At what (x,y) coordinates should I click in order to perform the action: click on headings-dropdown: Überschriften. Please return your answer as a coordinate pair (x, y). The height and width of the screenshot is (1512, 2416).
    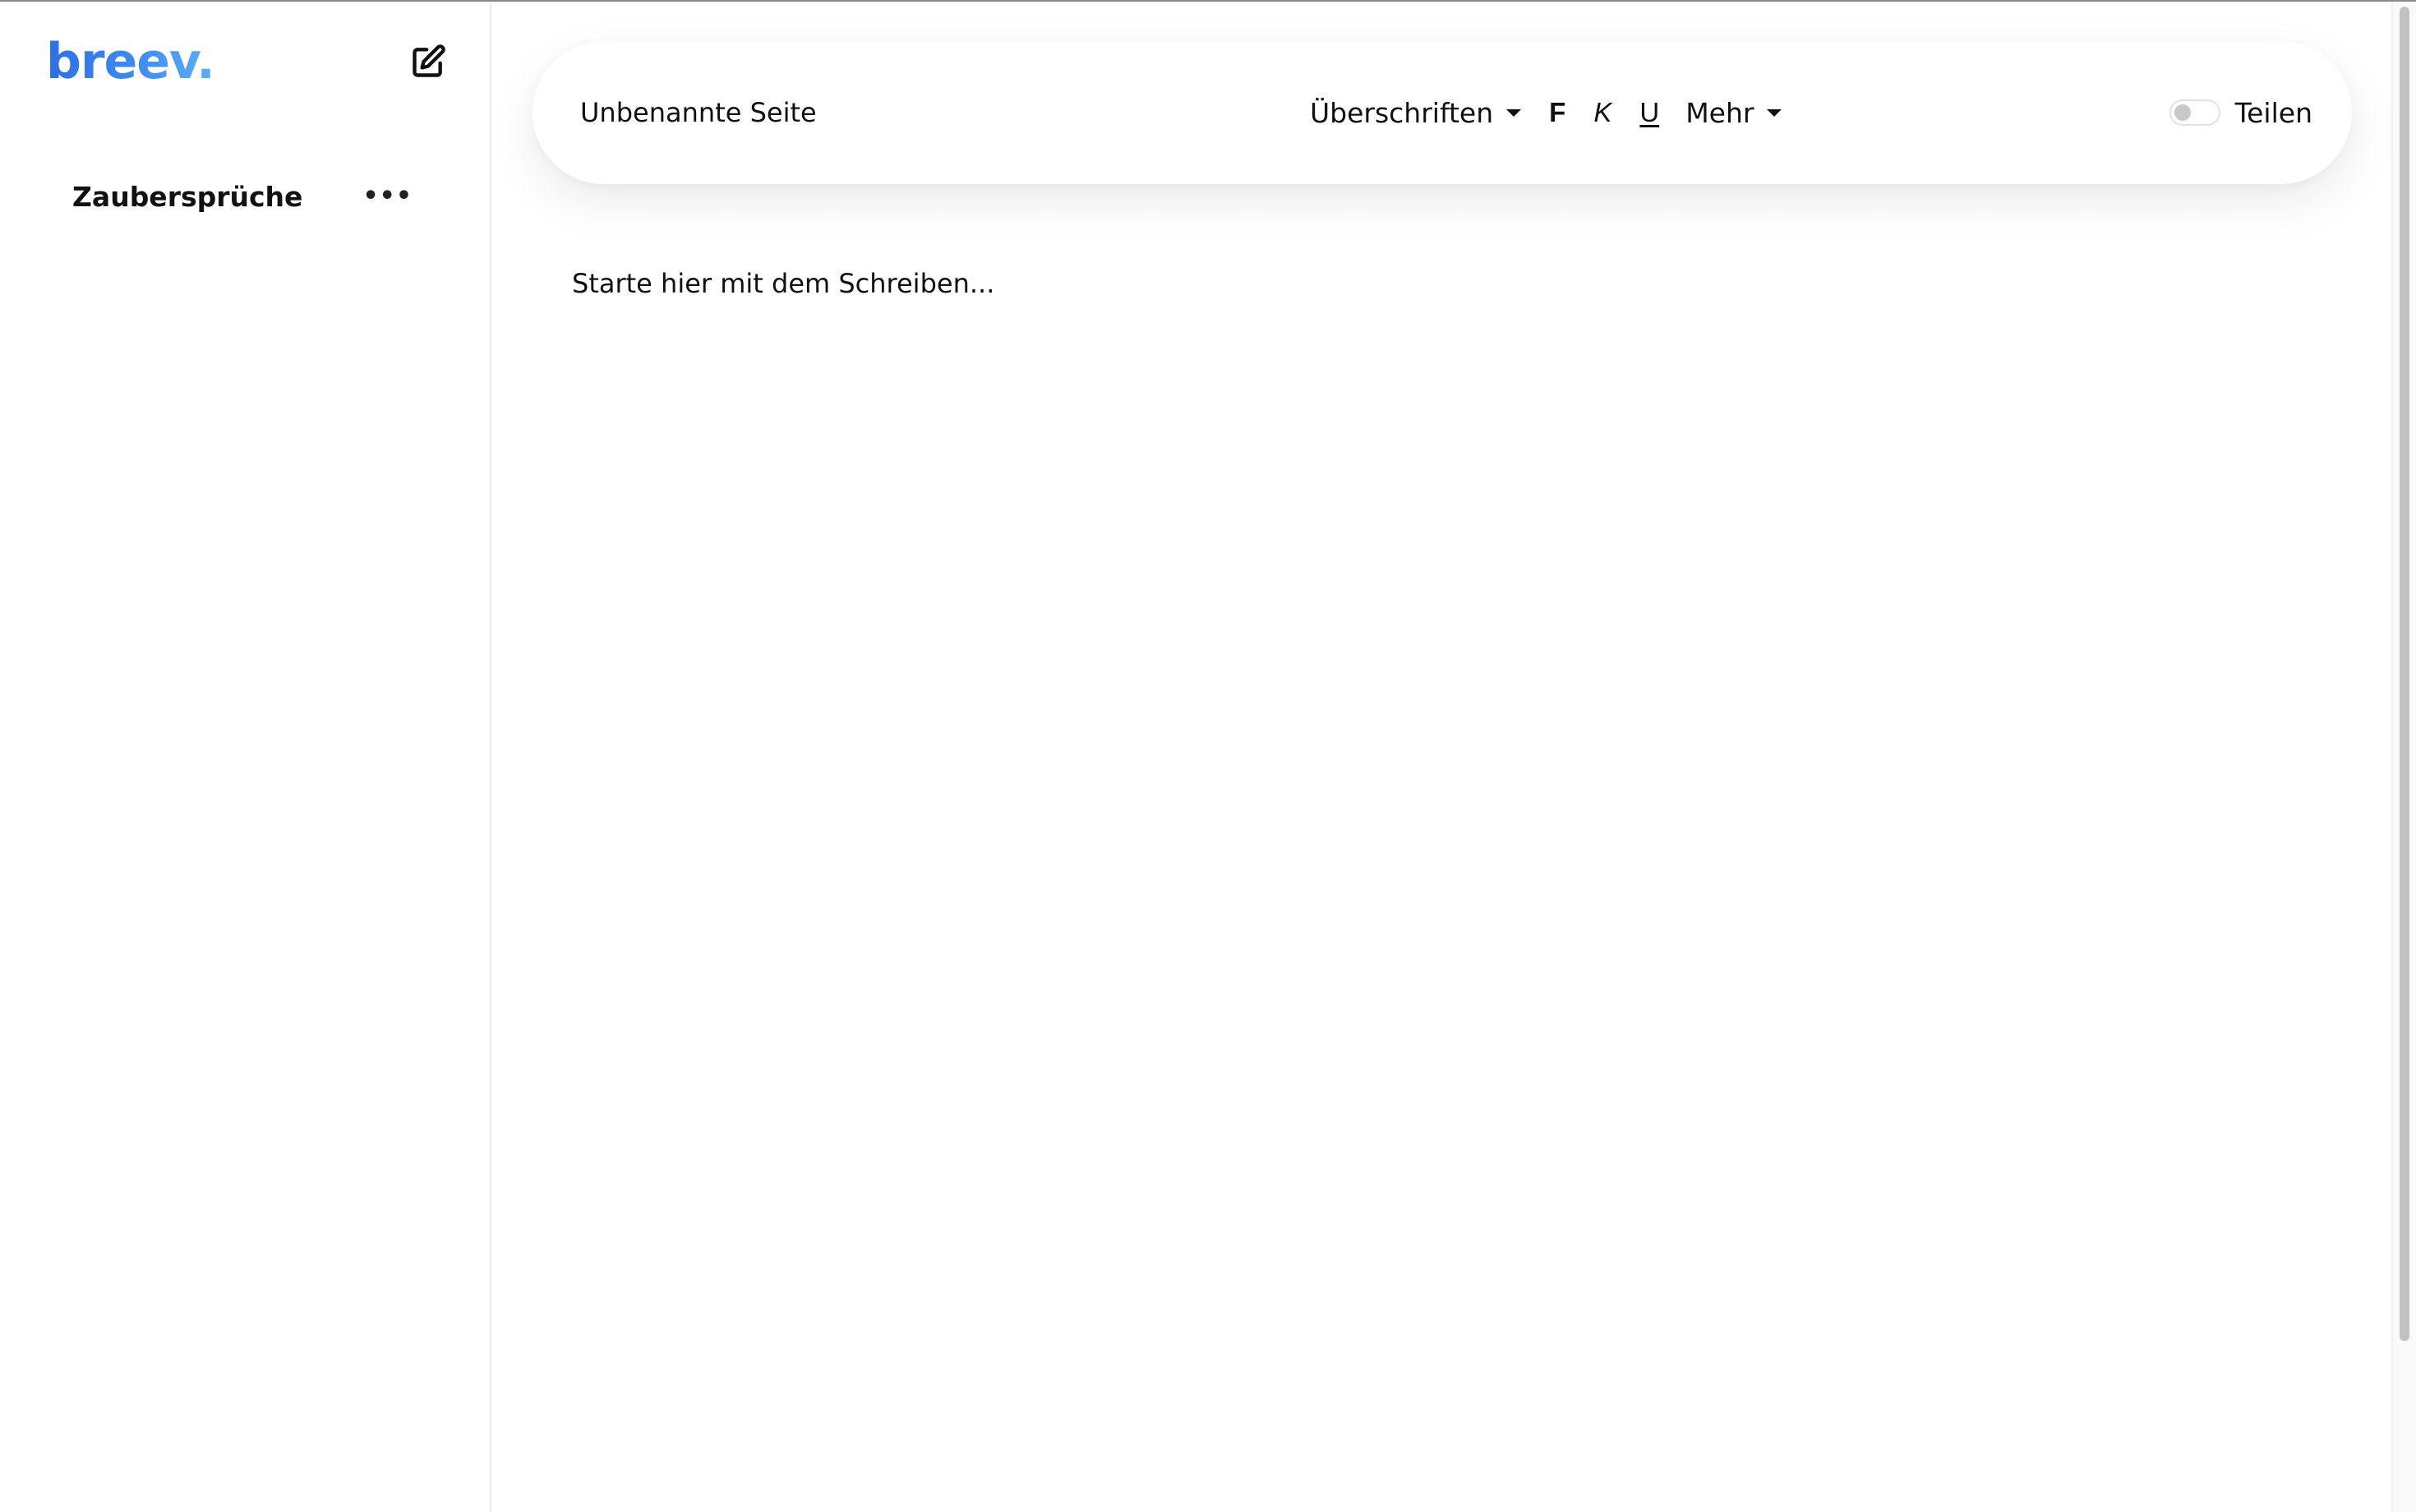
    Looking at the image, I should click on (1416, 112).